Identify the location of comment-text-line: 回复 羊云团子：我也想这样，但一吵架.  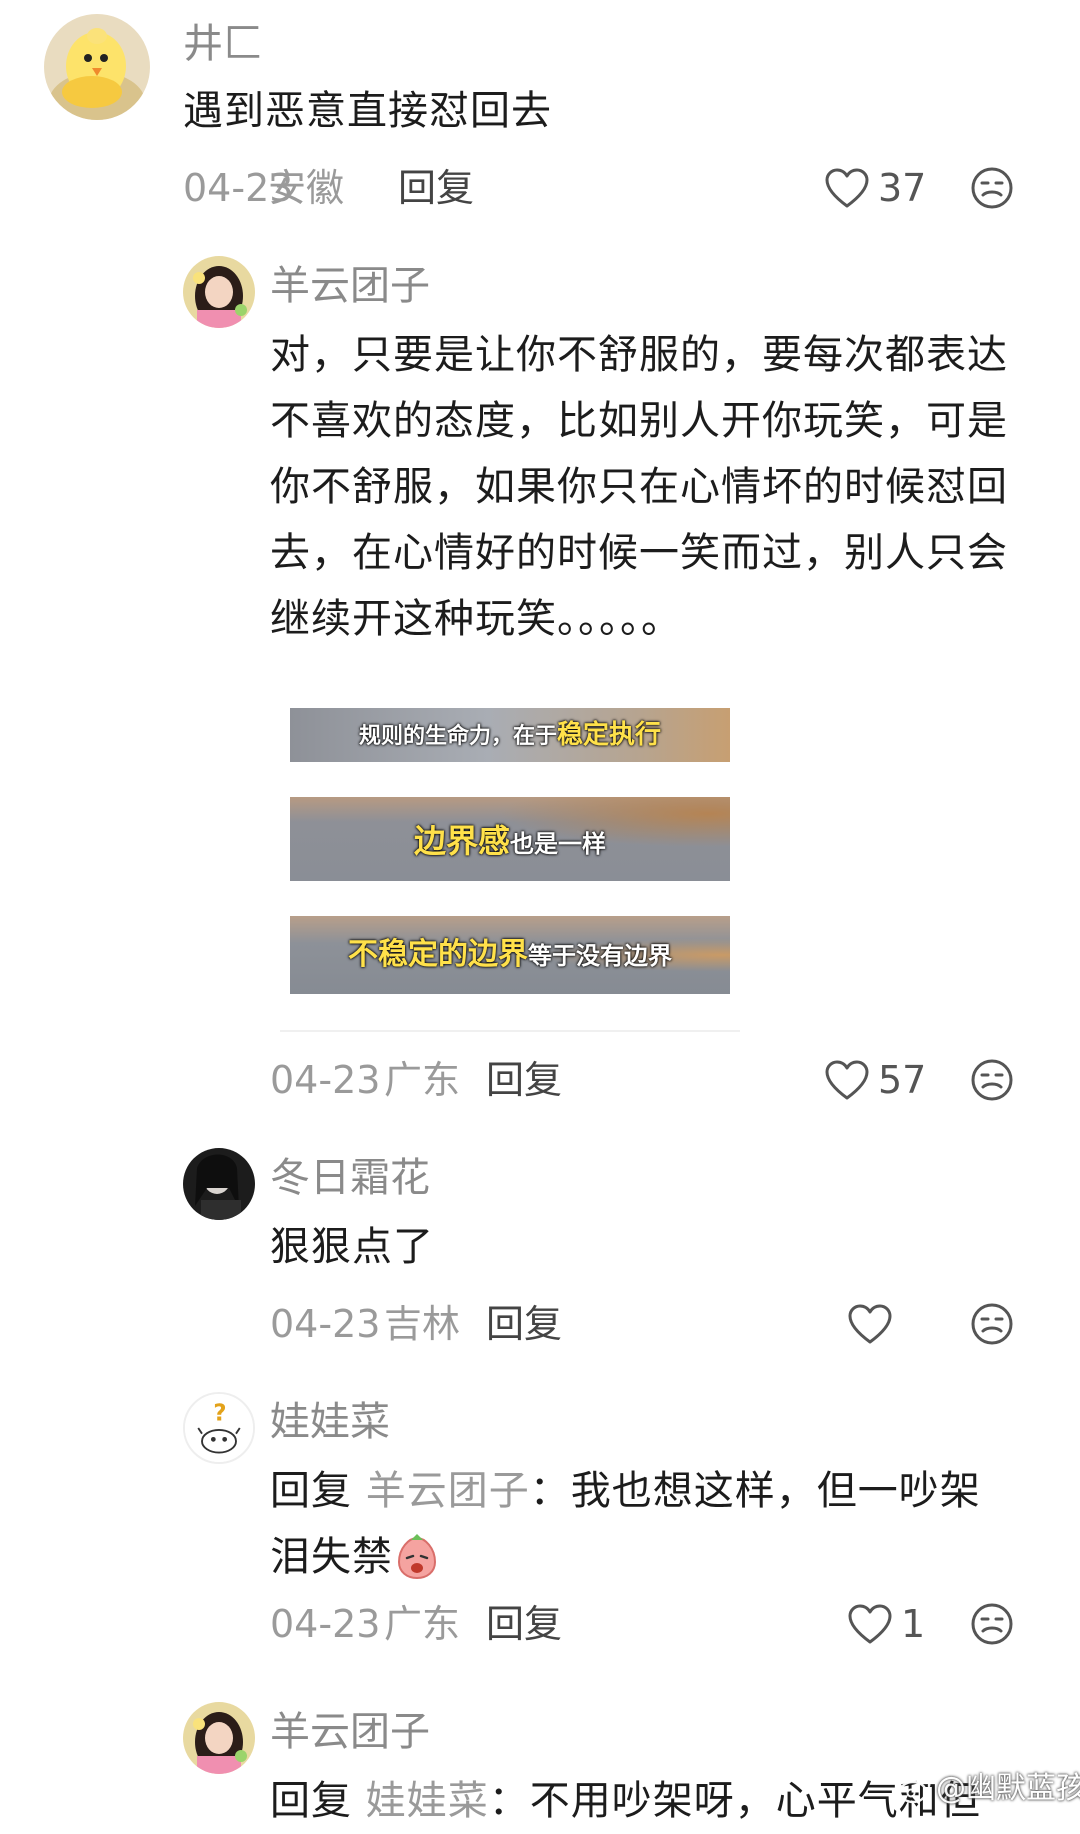
(625, 1491).